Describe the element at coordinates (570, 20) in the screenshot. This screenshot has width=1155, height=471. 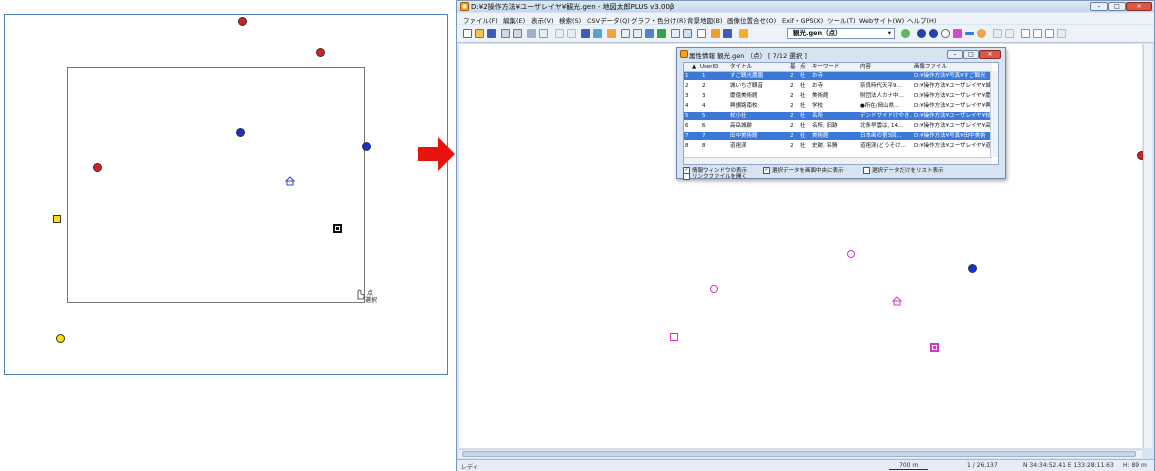
I see `menu-search: 検索(S)` at that location.